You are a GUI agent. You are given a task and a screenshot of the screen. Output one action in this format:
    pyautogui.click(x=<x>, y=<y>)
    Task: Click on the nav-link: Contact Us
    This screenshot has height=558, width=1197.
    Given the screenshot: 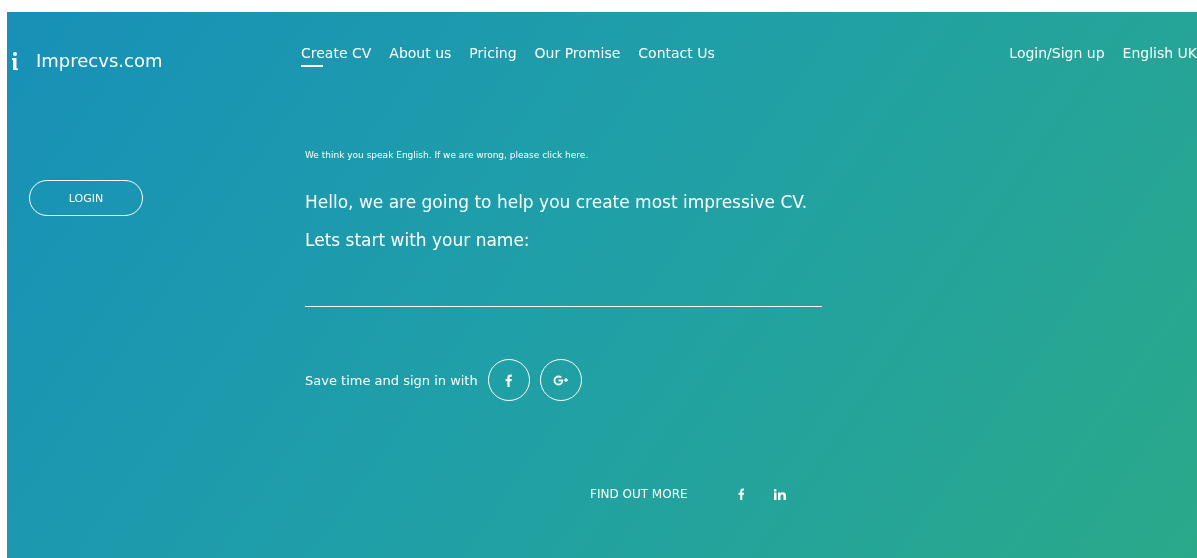 What is the action you would take?
    pyautogui.click(x=676, y=56)
    